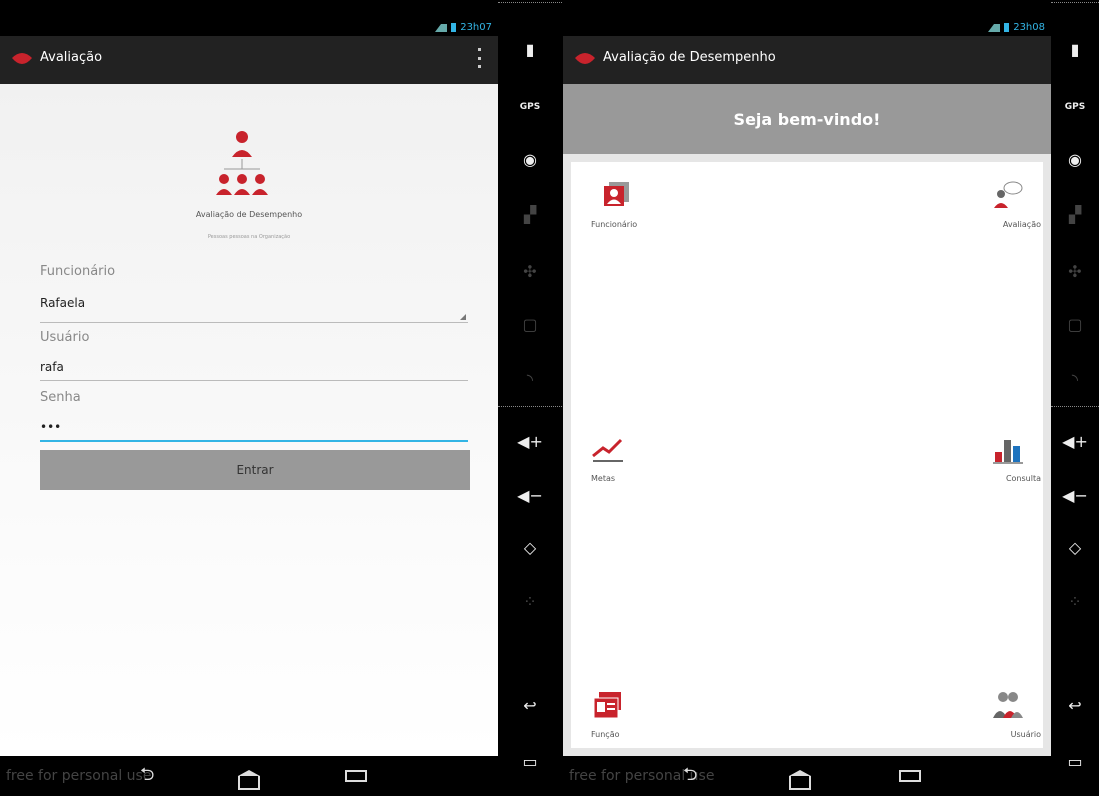 The image size is (1099, 796). What do you see at coordinates (1023, 478) in the screenshot?
I see `tile-label: Consulta` at bounding box center [1023, 478].